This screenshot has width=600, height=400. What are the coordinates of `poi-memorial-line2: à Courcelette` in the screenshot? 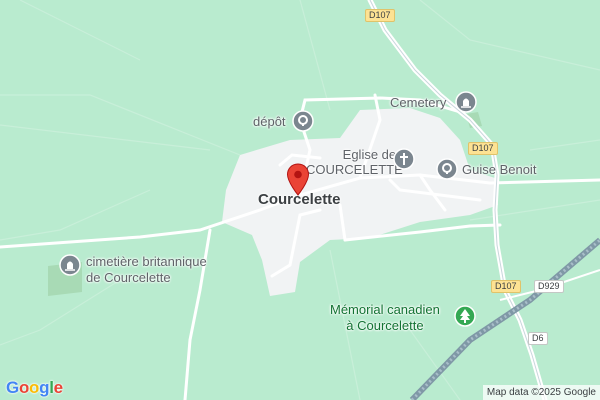 It's located at (385, 325).